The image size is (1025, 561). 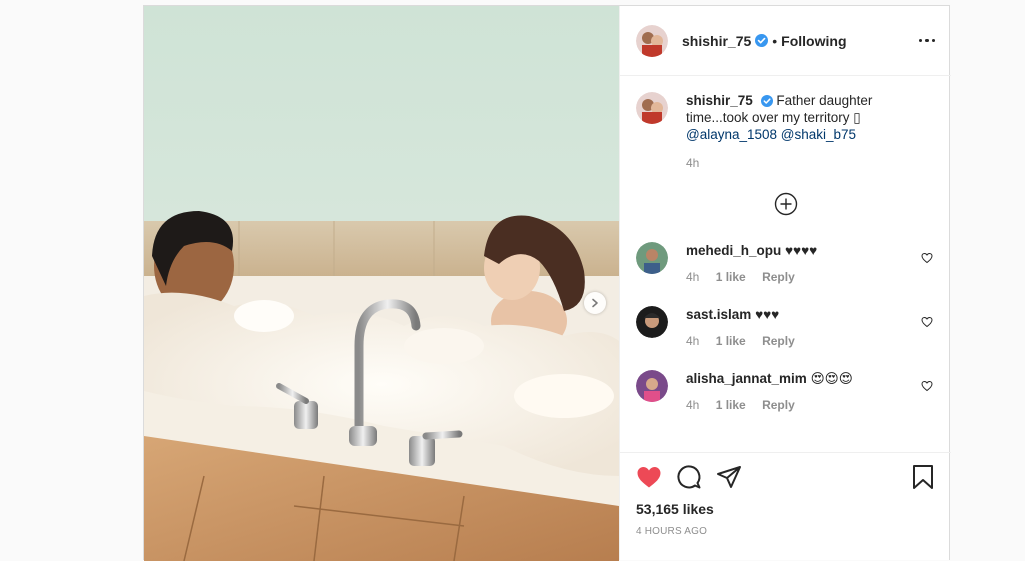 What do you see at coordinates (785, 328) in the screenshot?
I see `comment-item: sast.islam ♥♥♥ 4h 1 like Reply` at bounding box center [785, 328].